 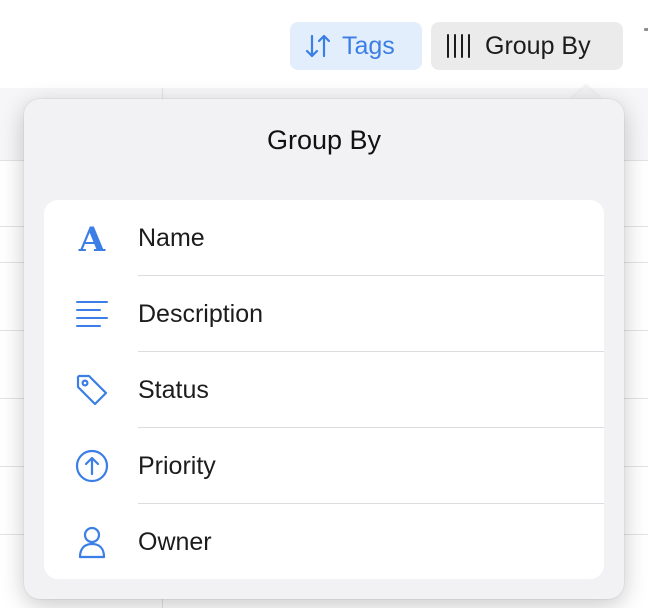 I want to click on popover-arrow, so click(x=586, y=92).